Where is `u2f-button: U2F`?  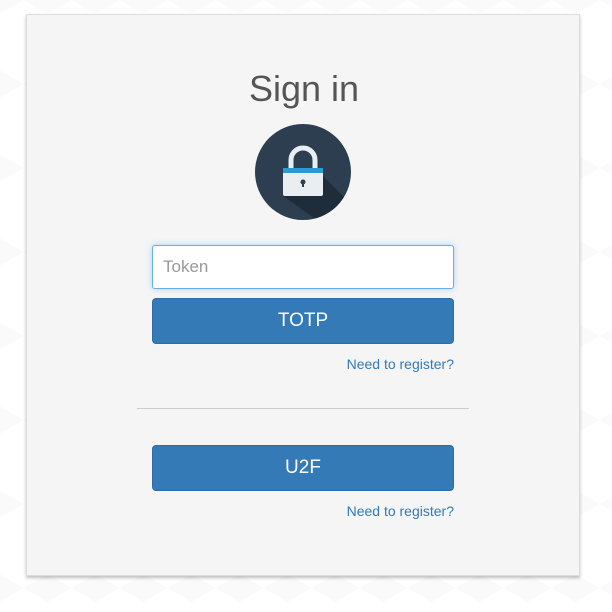 u2f-button: U2F is located at coordinates (303, 468).